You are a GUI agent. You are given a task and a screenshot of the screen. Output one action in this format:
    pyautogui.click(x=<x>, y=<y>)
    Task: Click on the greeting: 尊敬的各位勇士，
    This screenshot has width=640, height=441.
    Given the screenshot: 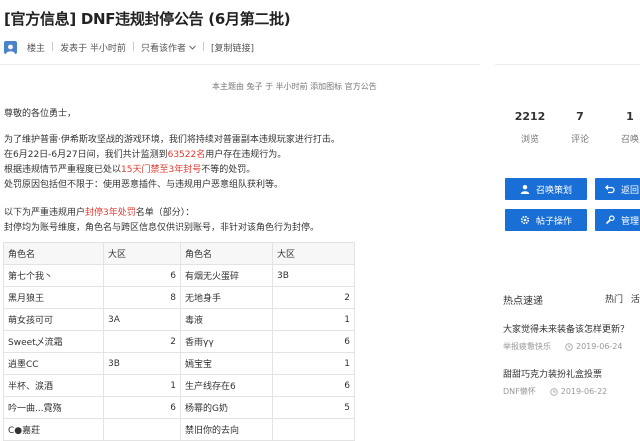 What is the action you would take?
    pyautogui.click(x=40, y=114)
    